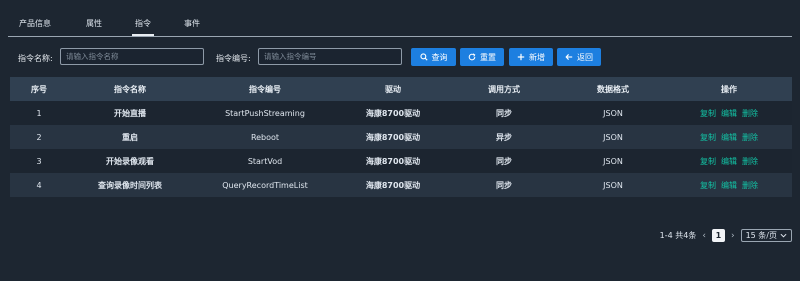  Describe the element at coordinates (783, 235) in the screenshot. I see `chevron-down-icon` at that location.